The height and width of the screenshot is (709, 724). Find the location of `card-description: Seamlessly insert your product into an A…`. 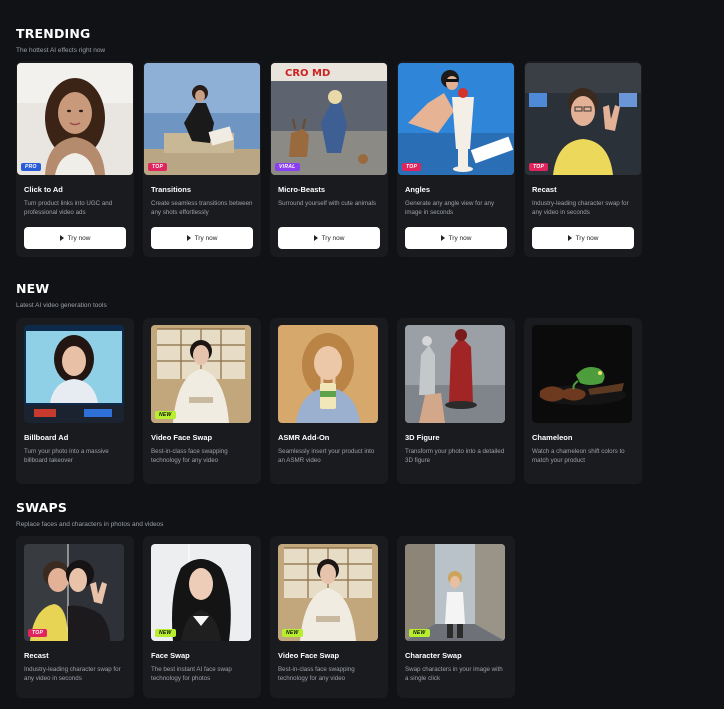

card-description: Seamlessly insert your product into an A… is located at coordinates (326, 456).